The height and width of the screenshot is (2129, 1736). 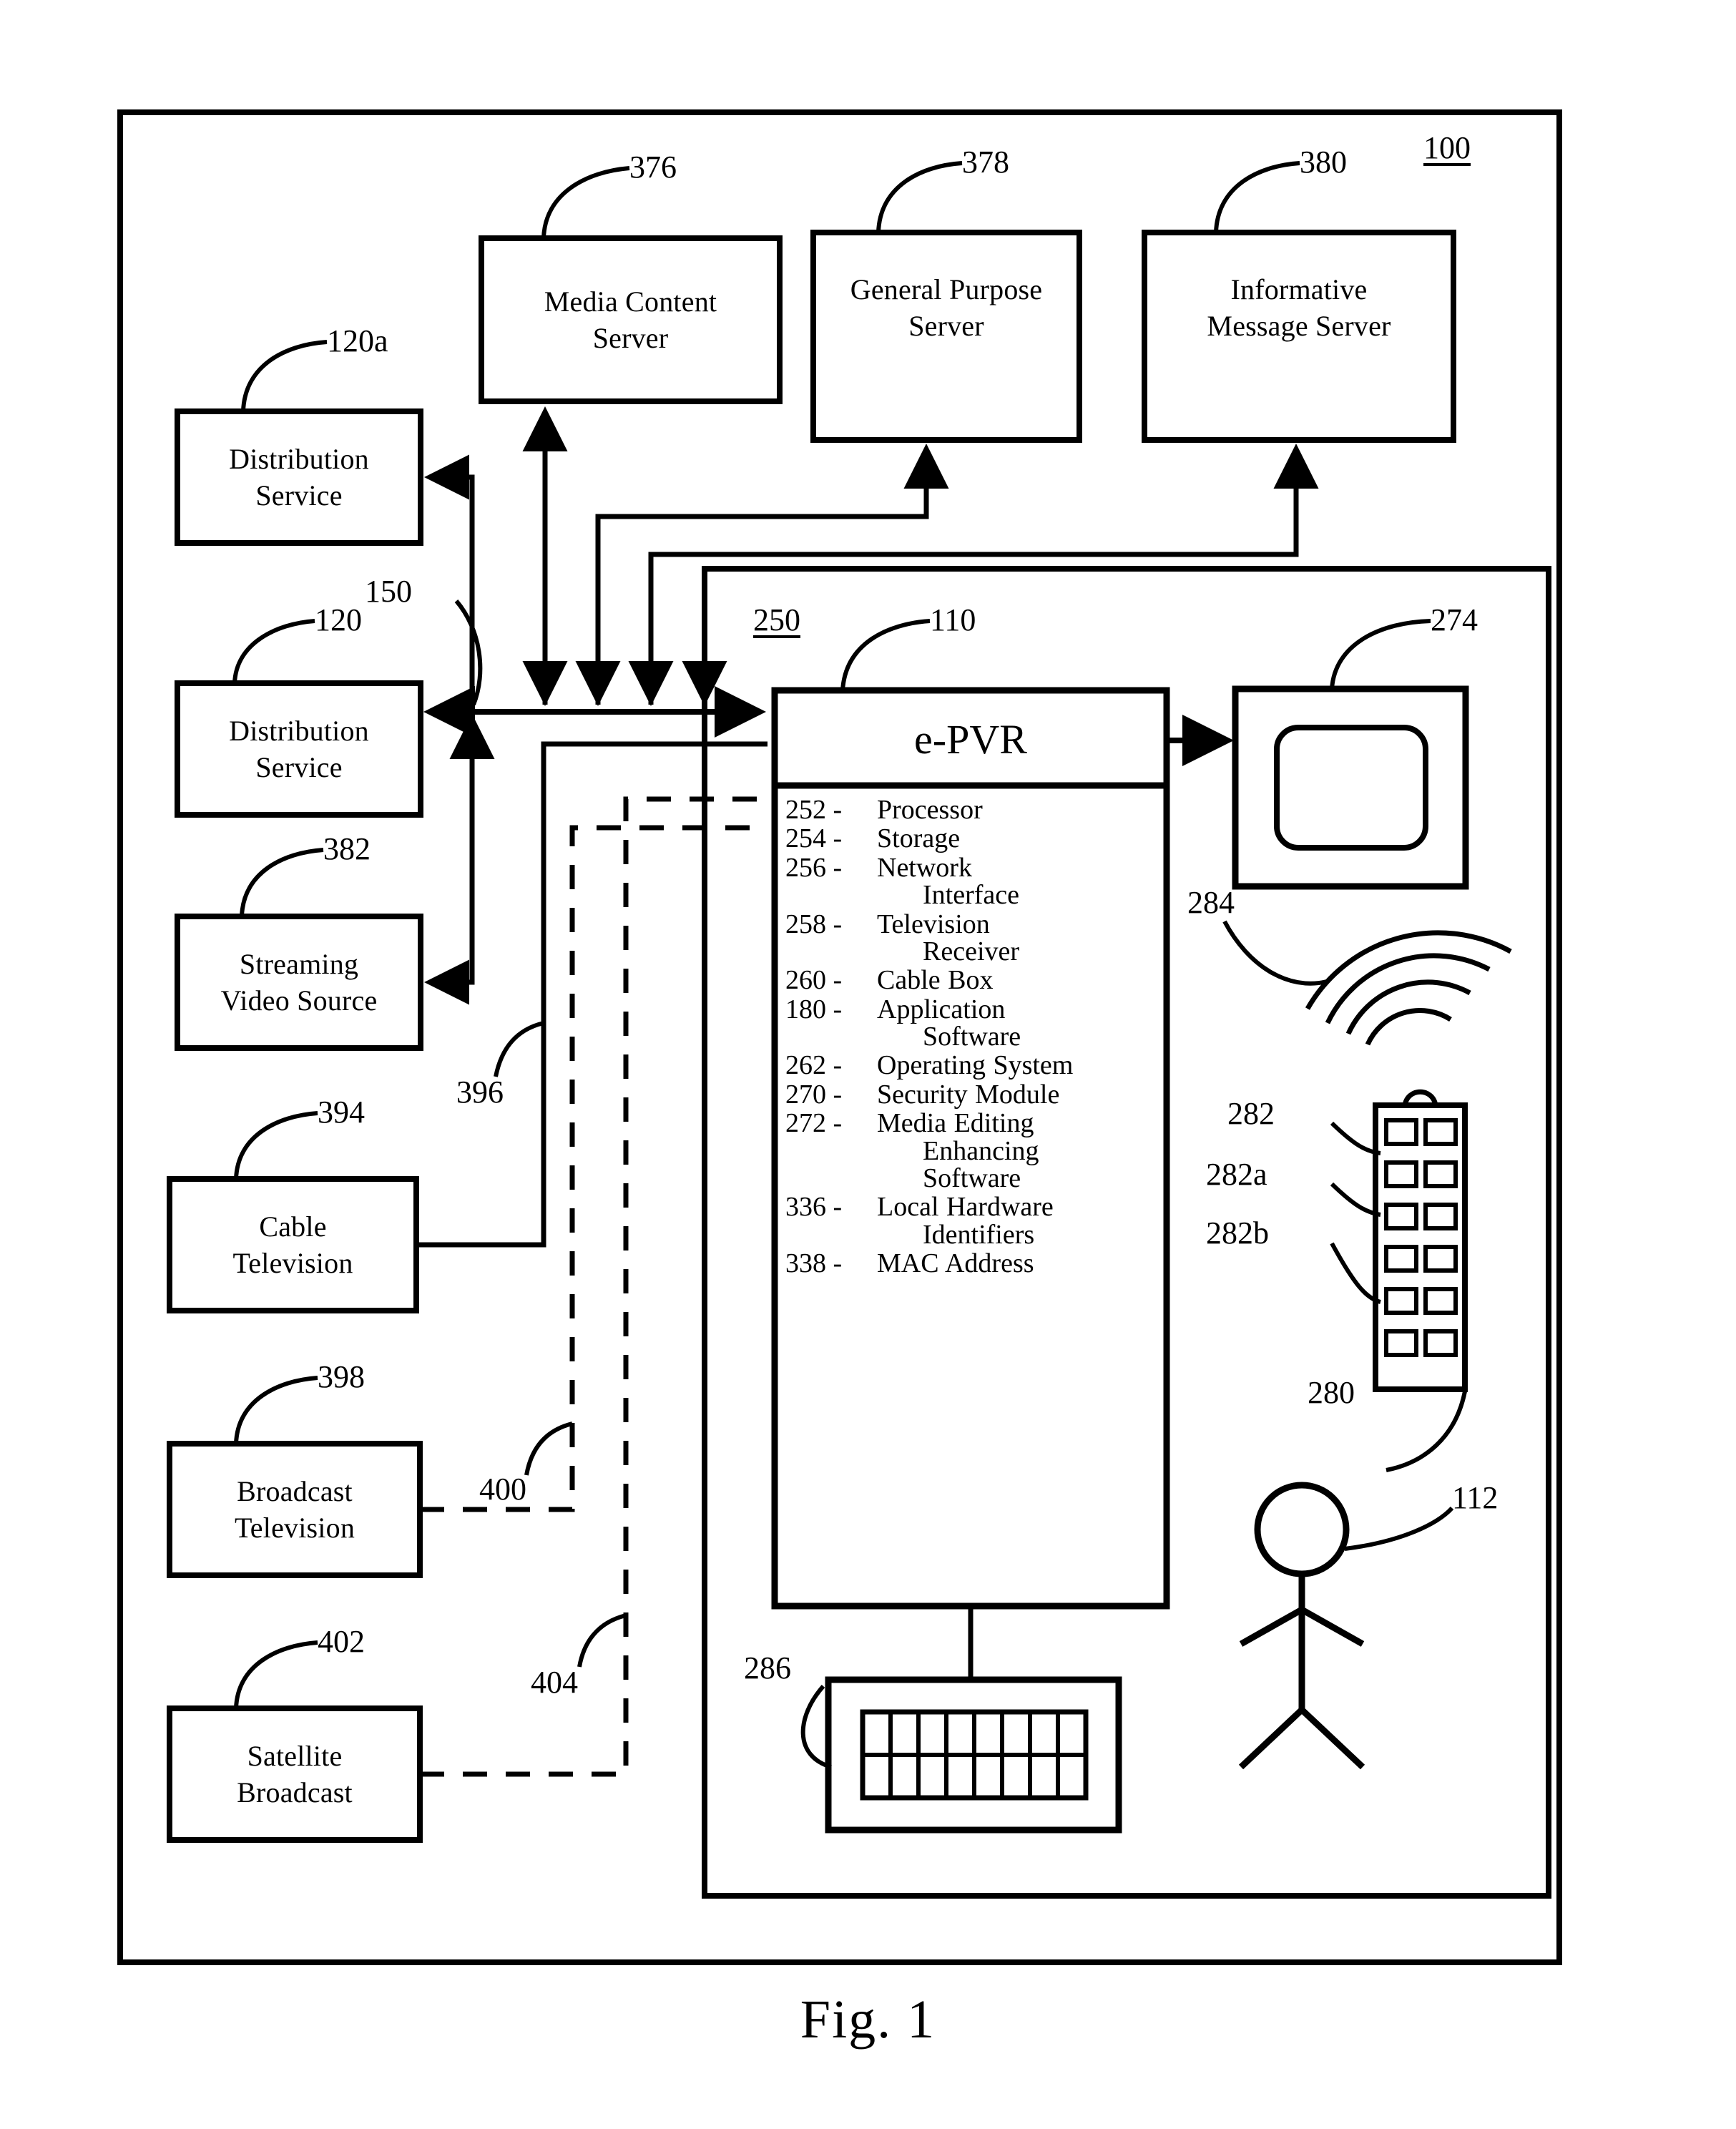 I want to click on epvr-component-name: Media Editing Enhancing Software, so click(x=1013, y=1151).